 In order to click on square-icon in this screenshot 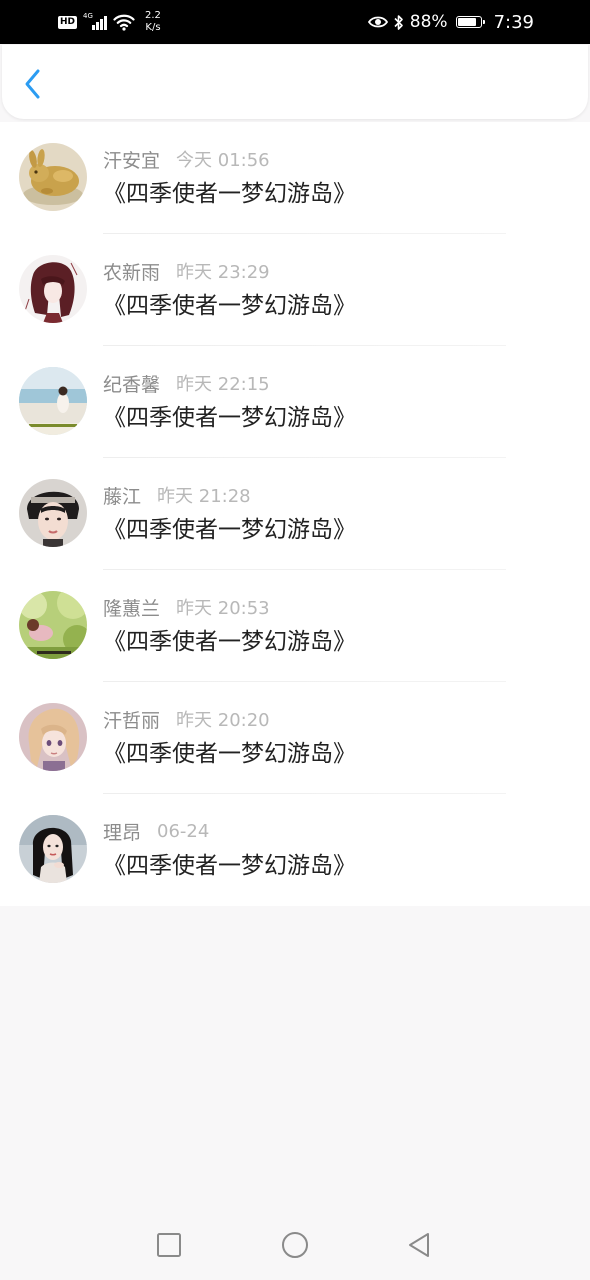, I will do `click(169, 1245)`.